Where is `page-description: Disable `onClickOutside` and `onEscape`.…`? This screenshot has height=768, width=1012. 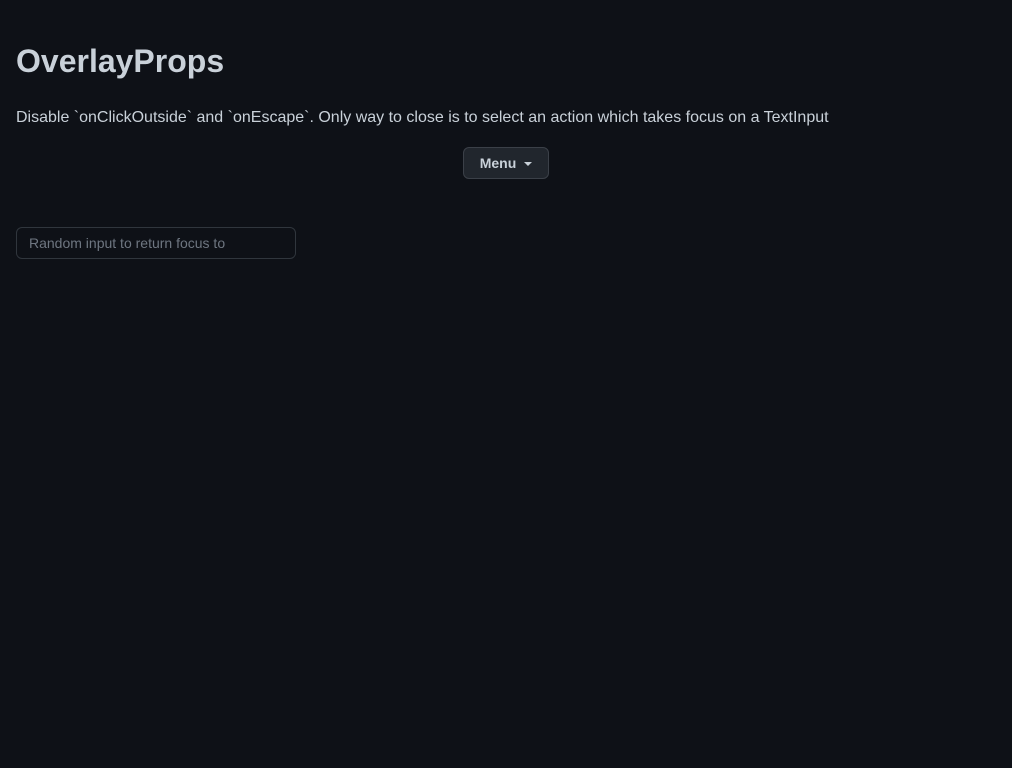
page-description: Disable `onClickOutside` and `onEscape`.… is located at coordinates (422, 117).